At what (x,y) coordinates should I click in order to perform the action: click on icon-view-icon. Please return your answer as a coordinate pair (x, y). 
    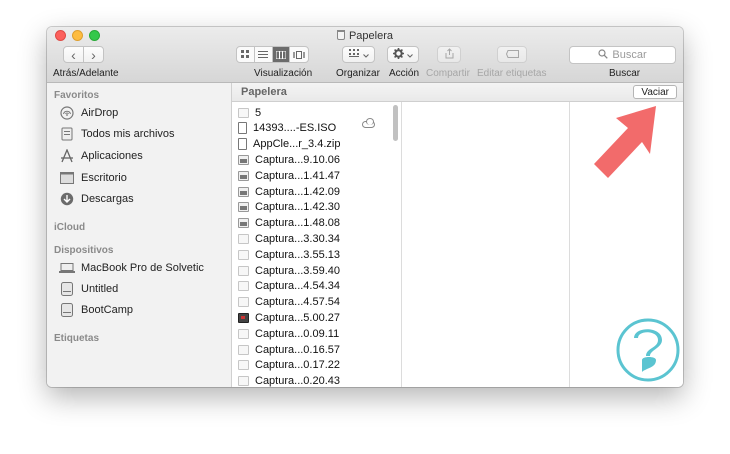
    Looking at the image, I should click on (246, 54).